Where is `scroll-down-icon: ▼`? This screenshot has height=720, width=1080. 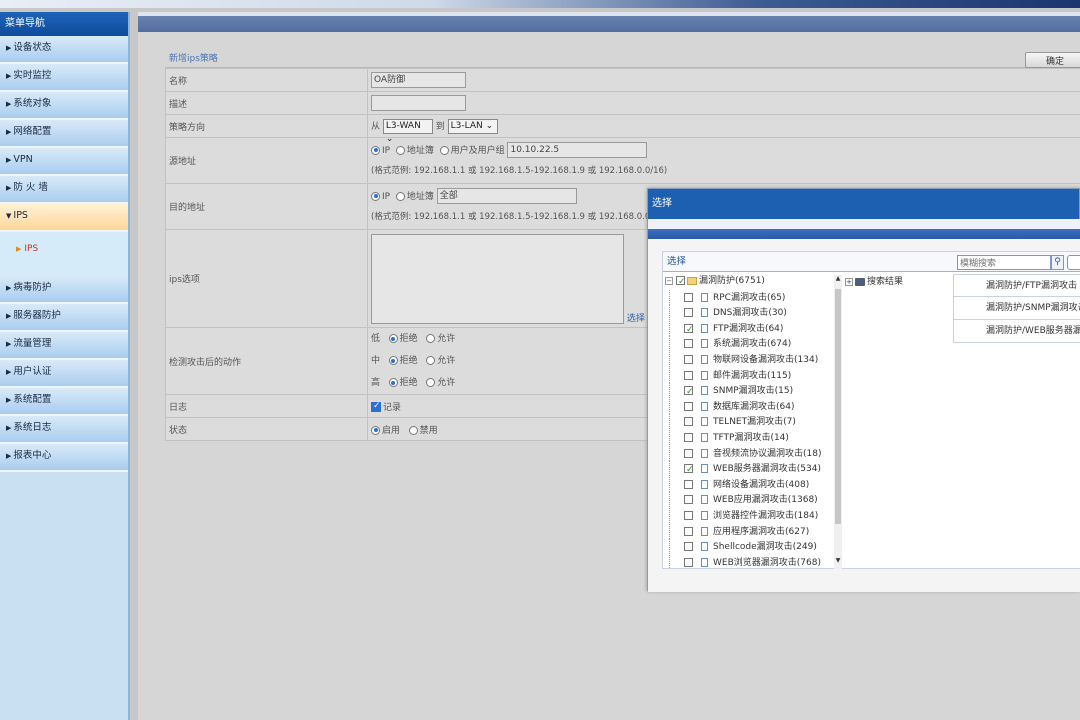
scroll-down-icon: ▼ is located at coordinates (838, 561).